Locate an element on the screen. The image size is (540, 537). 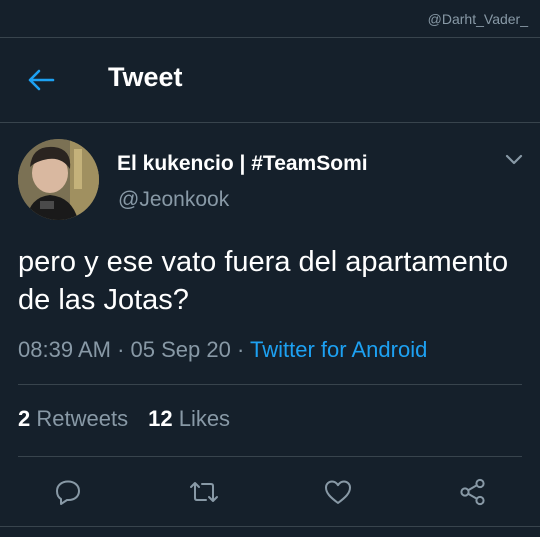
more-options-button is located at coordinates (514, 160).